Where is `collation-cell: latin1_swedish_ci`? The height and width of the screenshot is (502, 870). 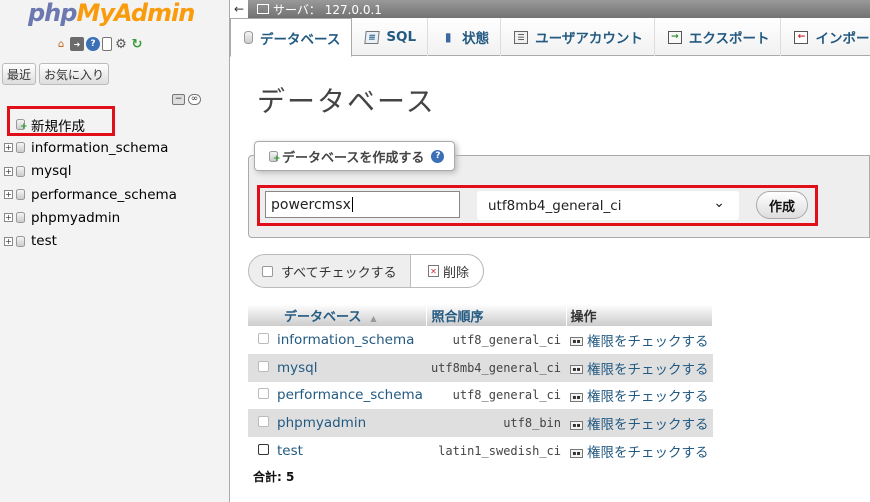
collation-cell: latin1_swedish_ci is located at coordinates (496, 451).